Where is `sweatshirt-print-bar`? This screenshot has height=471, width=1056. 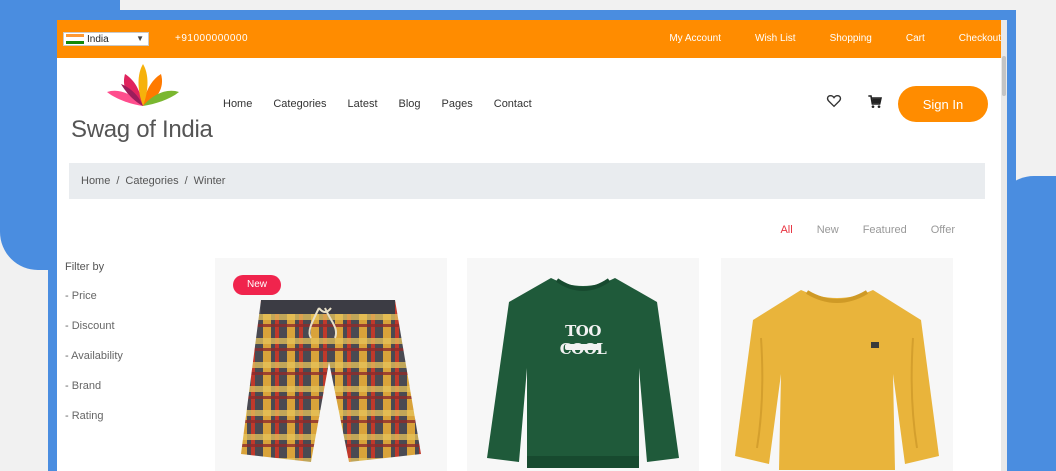
sweatshirt-print-bar is located at coordinates (583, 347).